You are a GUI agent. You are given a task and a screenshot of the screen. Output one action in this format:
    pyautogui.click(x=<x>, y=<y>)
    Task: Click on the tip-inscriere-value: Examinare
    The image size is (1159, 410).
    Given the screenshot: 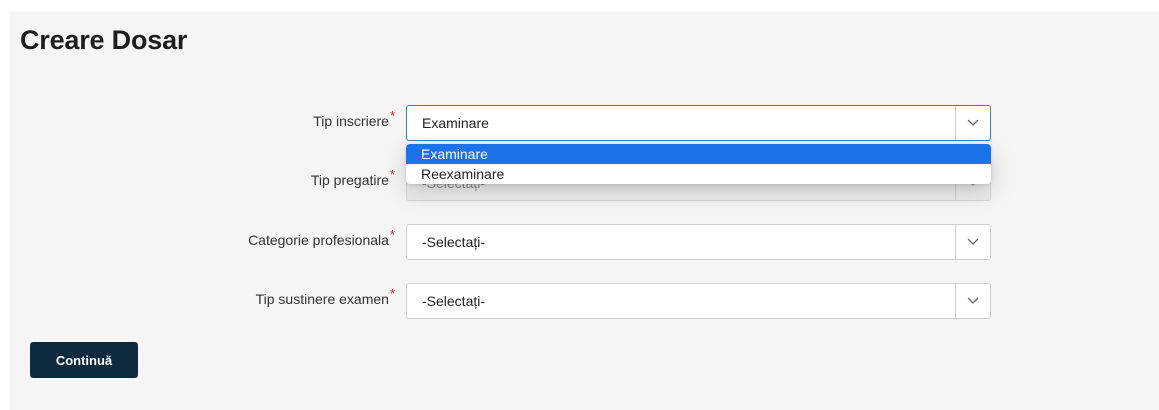 What is the action you would take?
    pyautogui.click(x=455, y=123)
    